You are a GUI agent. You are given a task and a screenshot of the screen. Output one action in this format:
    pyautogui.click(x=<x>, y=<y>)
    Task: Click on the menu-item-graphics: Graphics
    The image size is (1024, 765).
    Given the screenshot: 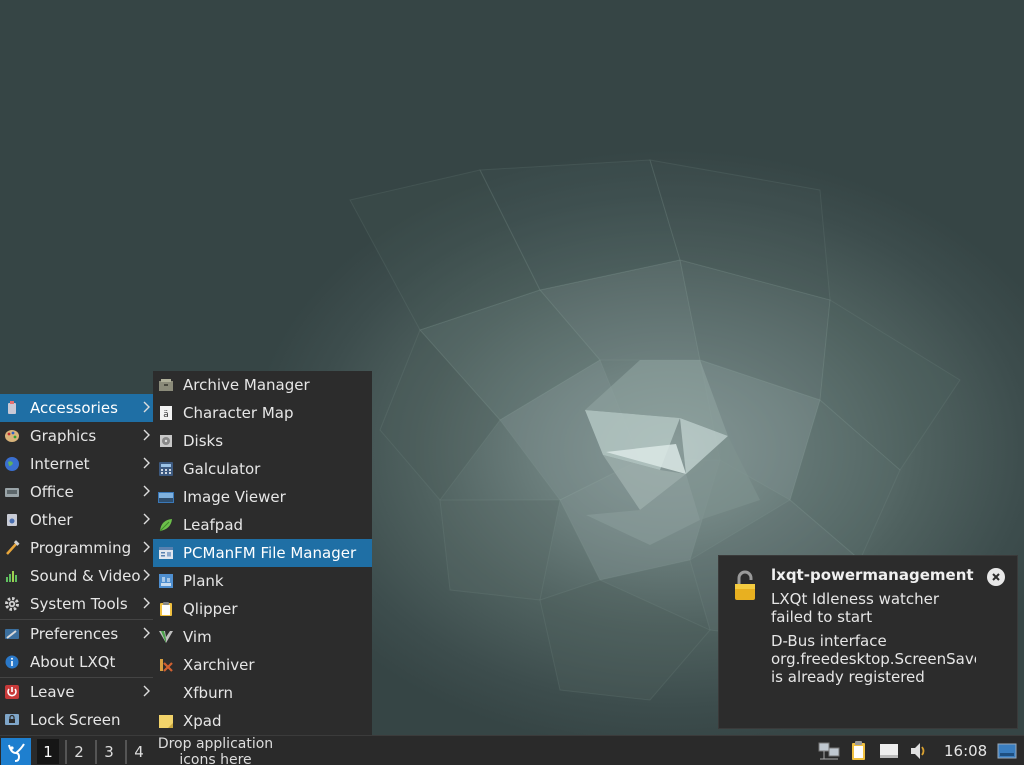 What is the action you would take?
    pyautogui.click(x=76, y=436)
    